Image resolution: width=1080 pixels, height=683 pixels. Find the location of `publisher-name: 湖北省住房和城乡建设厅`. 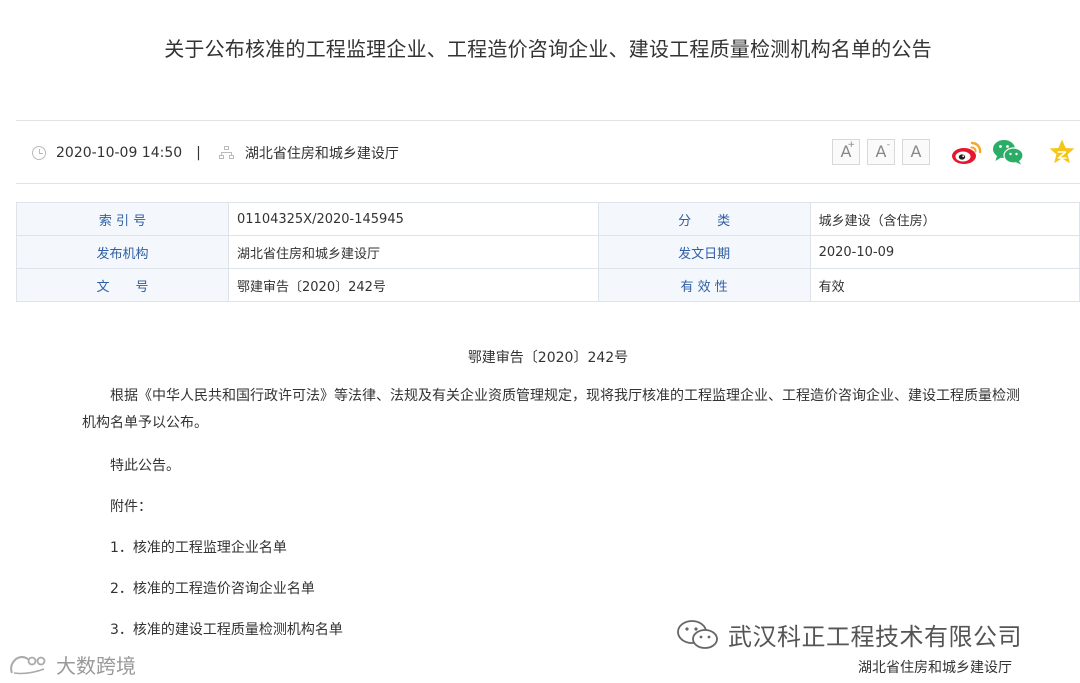

publisher-name: 湖北省住房和城乡建设厅 is located at coordinates (321, 154).